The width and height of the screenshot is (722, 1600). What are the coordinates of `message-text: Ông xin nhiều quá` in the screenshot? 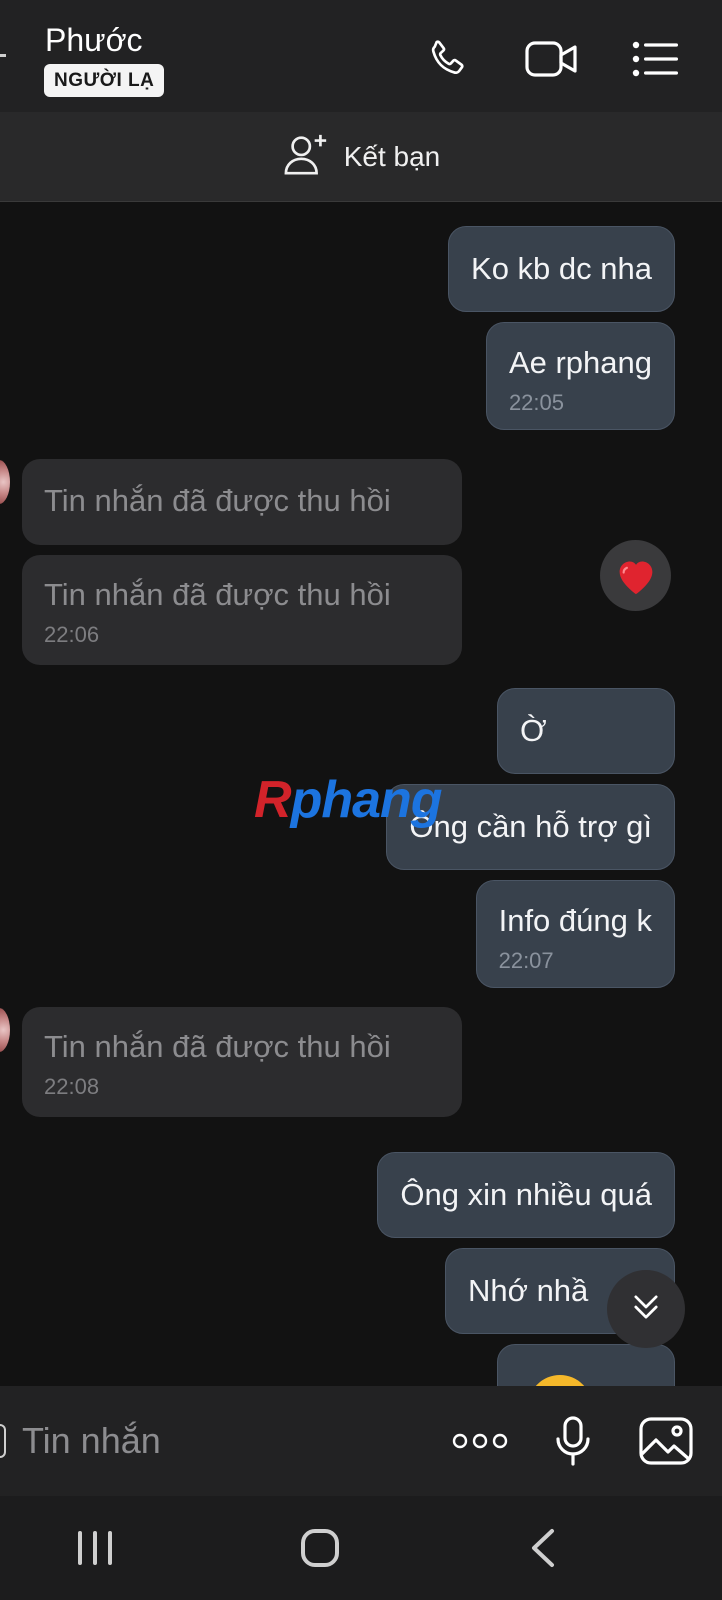 It's located at (526, 1194).